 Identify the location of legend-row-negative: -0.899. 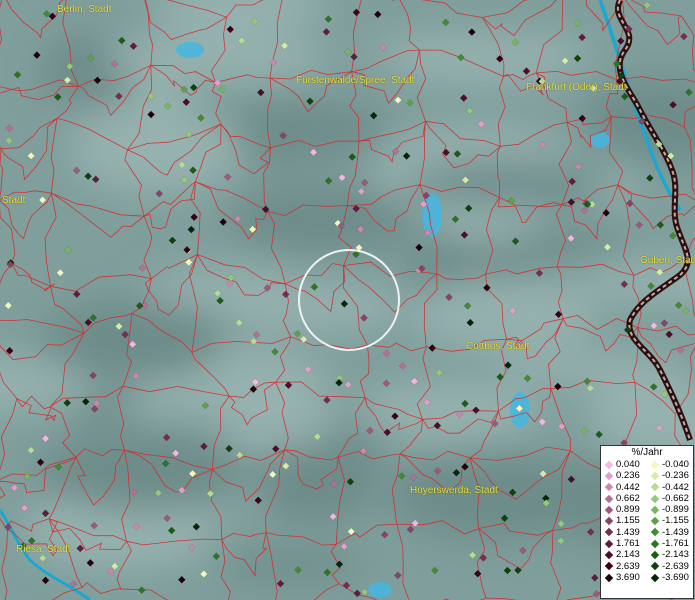
(670, 509).